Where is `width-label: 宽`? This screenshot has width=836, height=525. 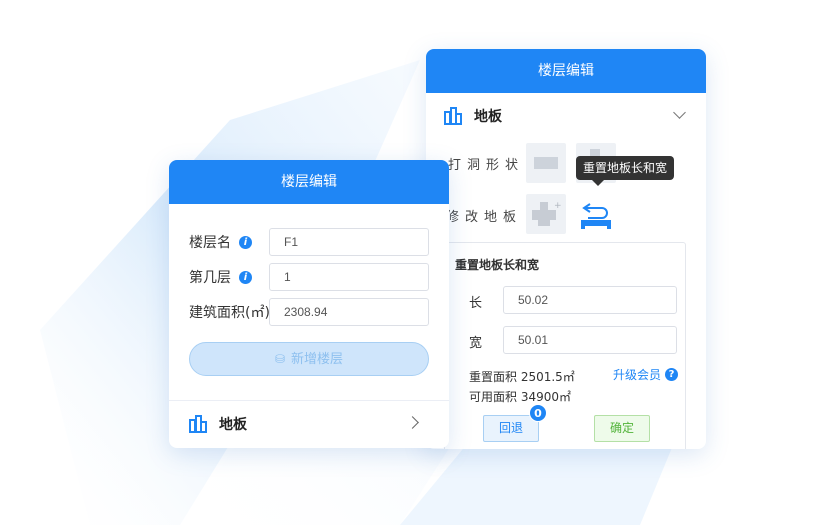 width-label: 宽 is located at coordinates (476, 343).